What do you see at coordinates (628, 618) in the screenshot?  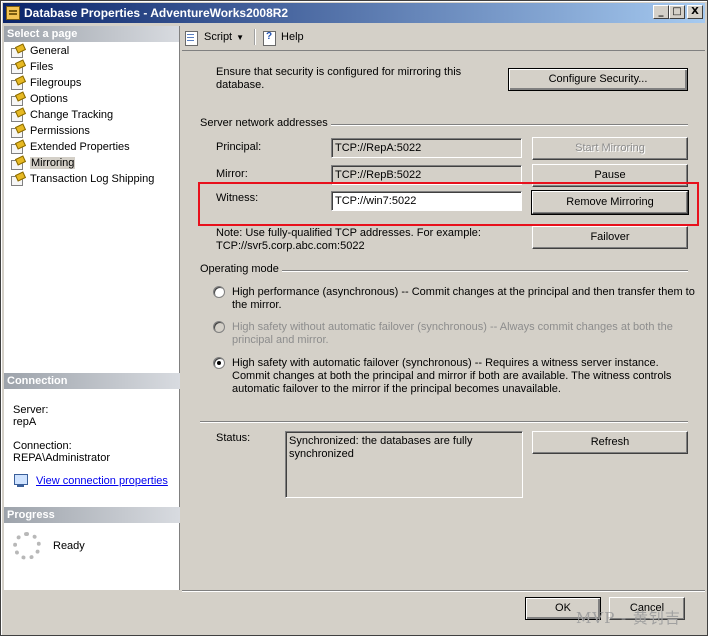 I see `watermark-text: MVP - 黄钊吉` at bounding box center [628, 618].